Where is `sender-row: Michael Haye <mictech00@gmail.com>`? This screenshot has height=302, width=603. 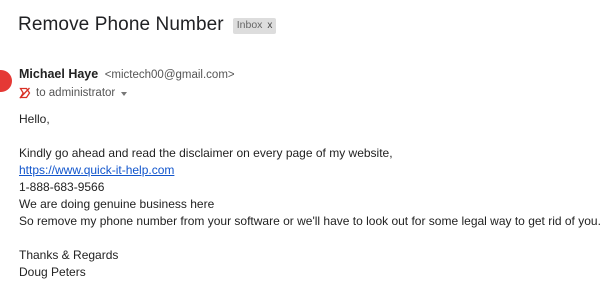 sender-row: Michael Haye <mictech00@gmail.com> is located at coordinates (127, 74).